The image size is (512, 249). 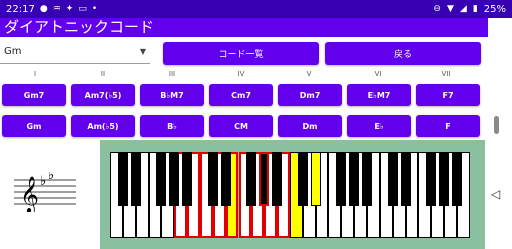 I want to click on wifi-icon: ▼, so click(x=450, y=8).